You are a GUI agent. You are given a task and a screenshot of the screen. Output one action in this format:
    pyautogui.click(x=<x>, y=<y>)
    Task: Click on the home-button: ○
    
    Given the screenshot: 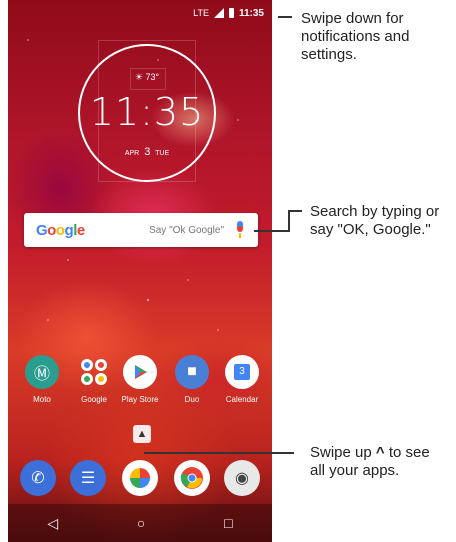 What is the action you would take?
    pyautogui.click(x=141, y=523)
    